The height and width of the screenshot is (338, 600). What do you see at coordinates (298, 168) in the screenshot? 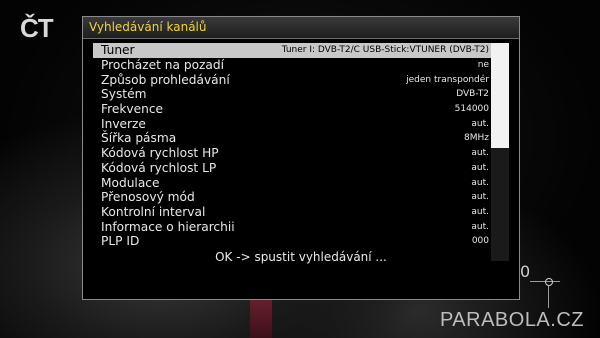
I see `setting-row-code-rate-lp: Kódová rychlost LP aut.` at bounding box center [298, 168].